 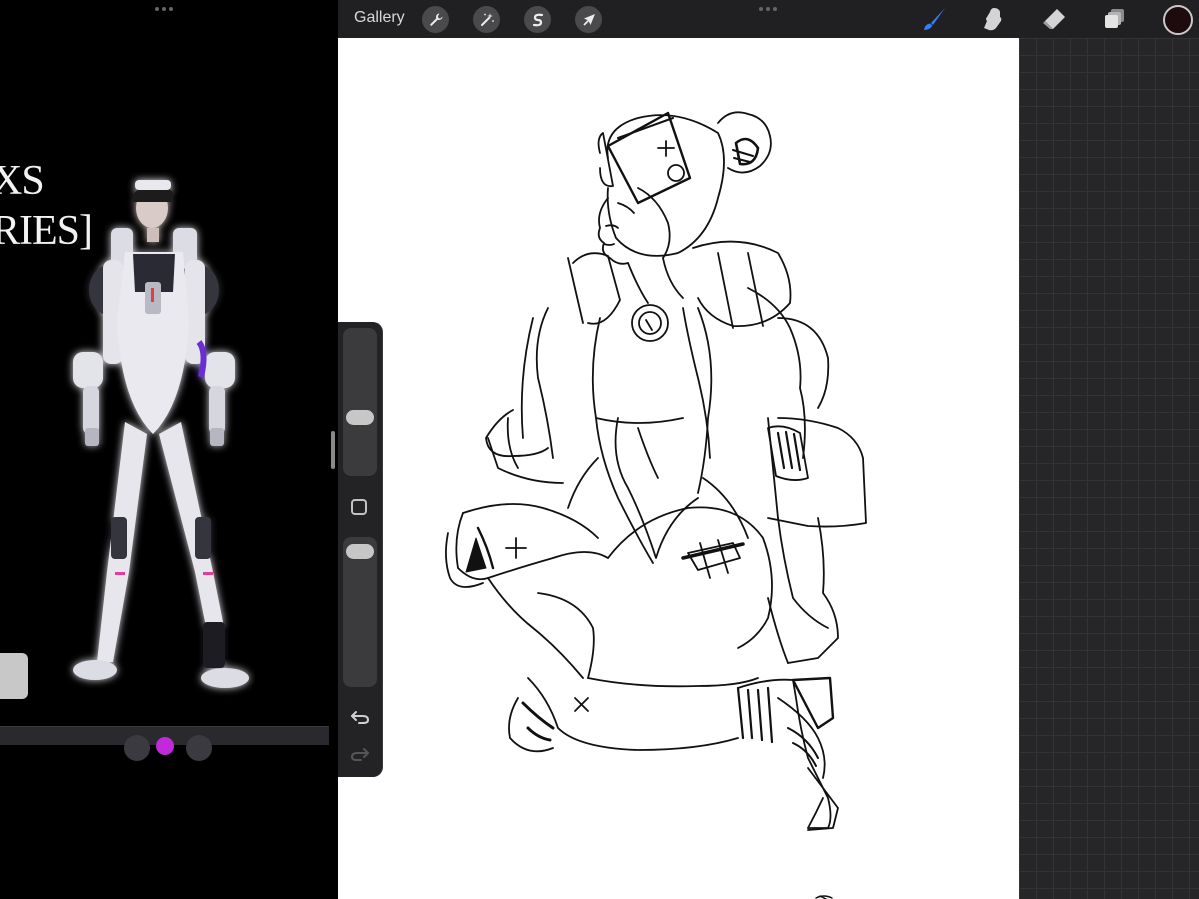 What do you see at coordinates (768, 9) in the screenshot?
I see `multitasking-dots` at bounding box center [768, 9].